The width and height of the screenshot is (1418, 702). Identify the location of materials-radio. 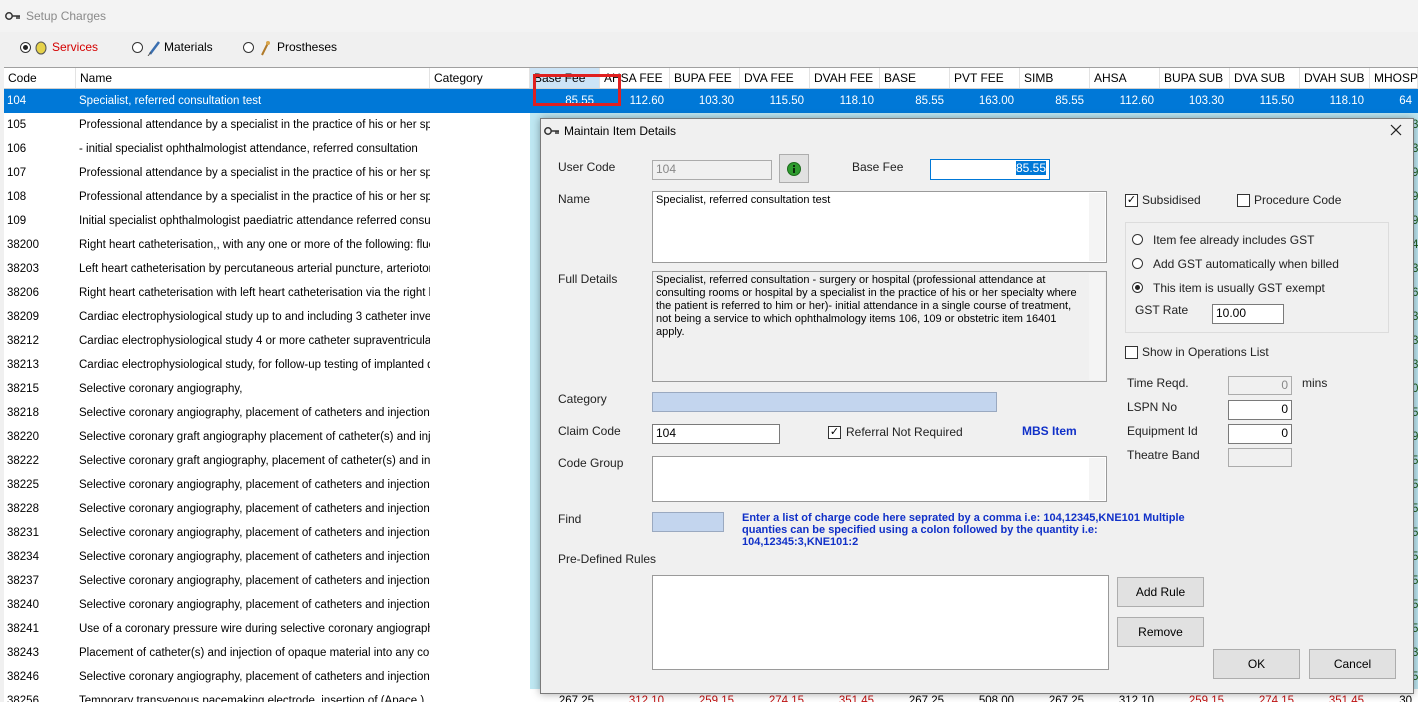
(137, 47).